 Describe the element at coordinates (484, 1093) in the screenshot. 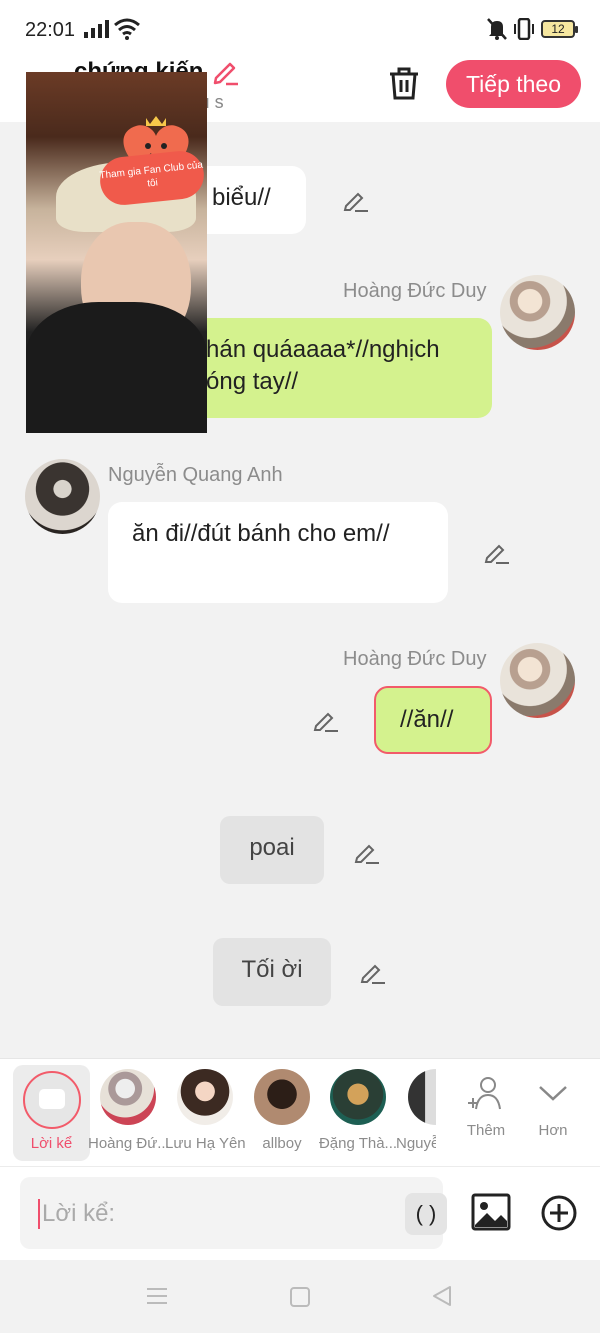

I see `add-person-icon` at that location.